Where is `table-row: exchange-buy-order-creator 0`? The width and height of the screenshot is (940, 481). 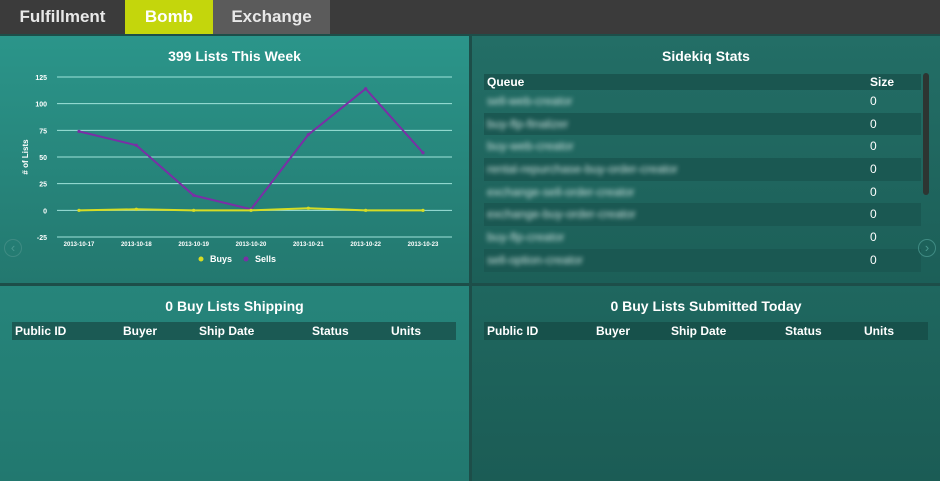 table-row: exchange-buy-order-creator 0 is located at coordinates (702, 215).